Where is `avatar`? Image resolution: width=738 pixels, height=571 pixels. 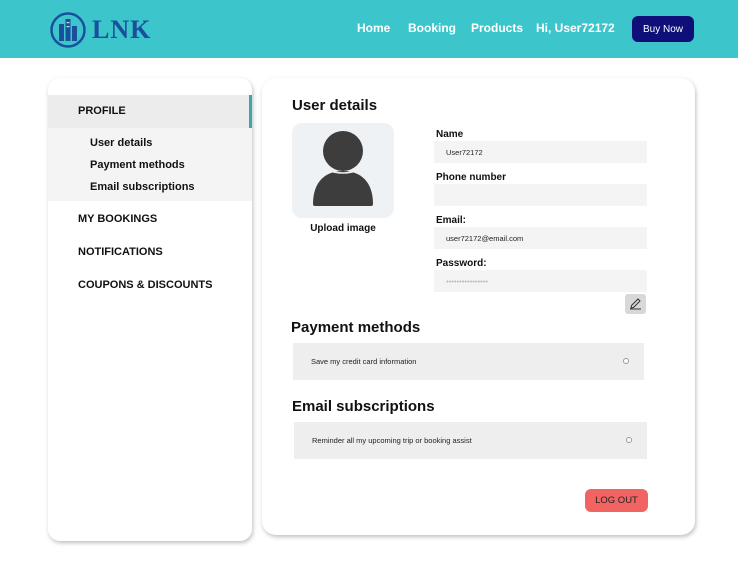
avatar is located at coordinates (343, 170).